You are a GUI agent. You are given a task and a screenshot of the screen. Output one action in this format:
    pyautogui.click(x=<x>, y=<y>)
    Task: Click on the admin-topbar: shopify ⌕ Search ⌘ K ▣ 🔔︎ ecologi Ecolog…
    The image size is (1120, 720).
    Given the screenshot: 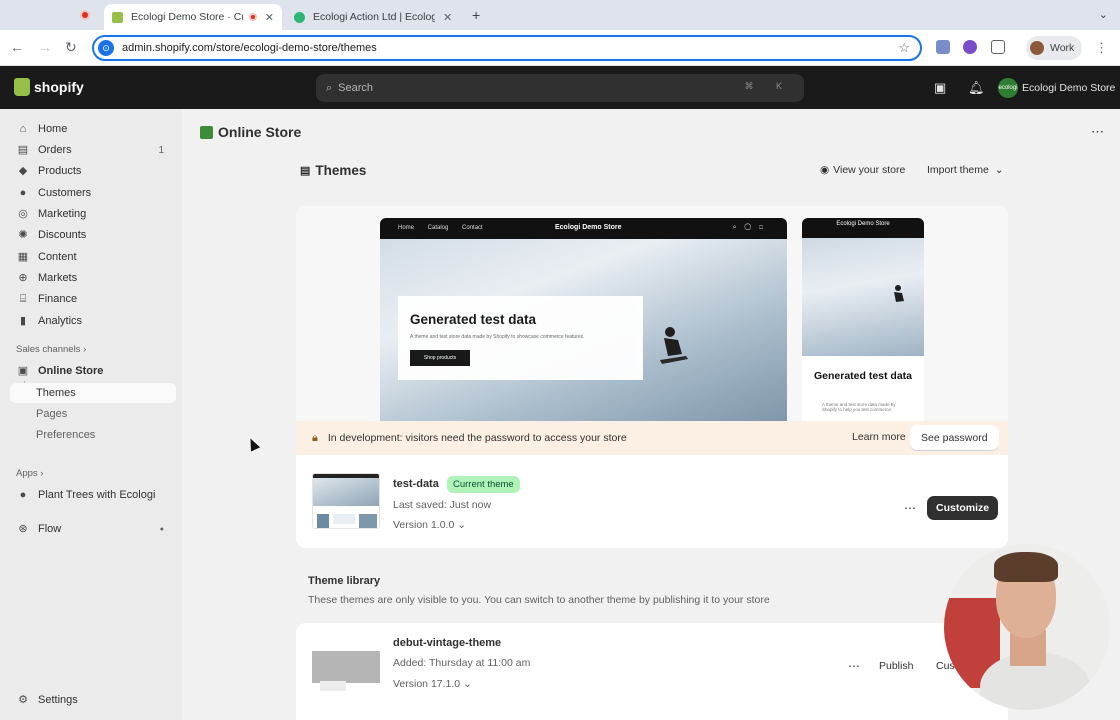 What is the action you would take?
    pyautogui.click(x=560, y=87)
    